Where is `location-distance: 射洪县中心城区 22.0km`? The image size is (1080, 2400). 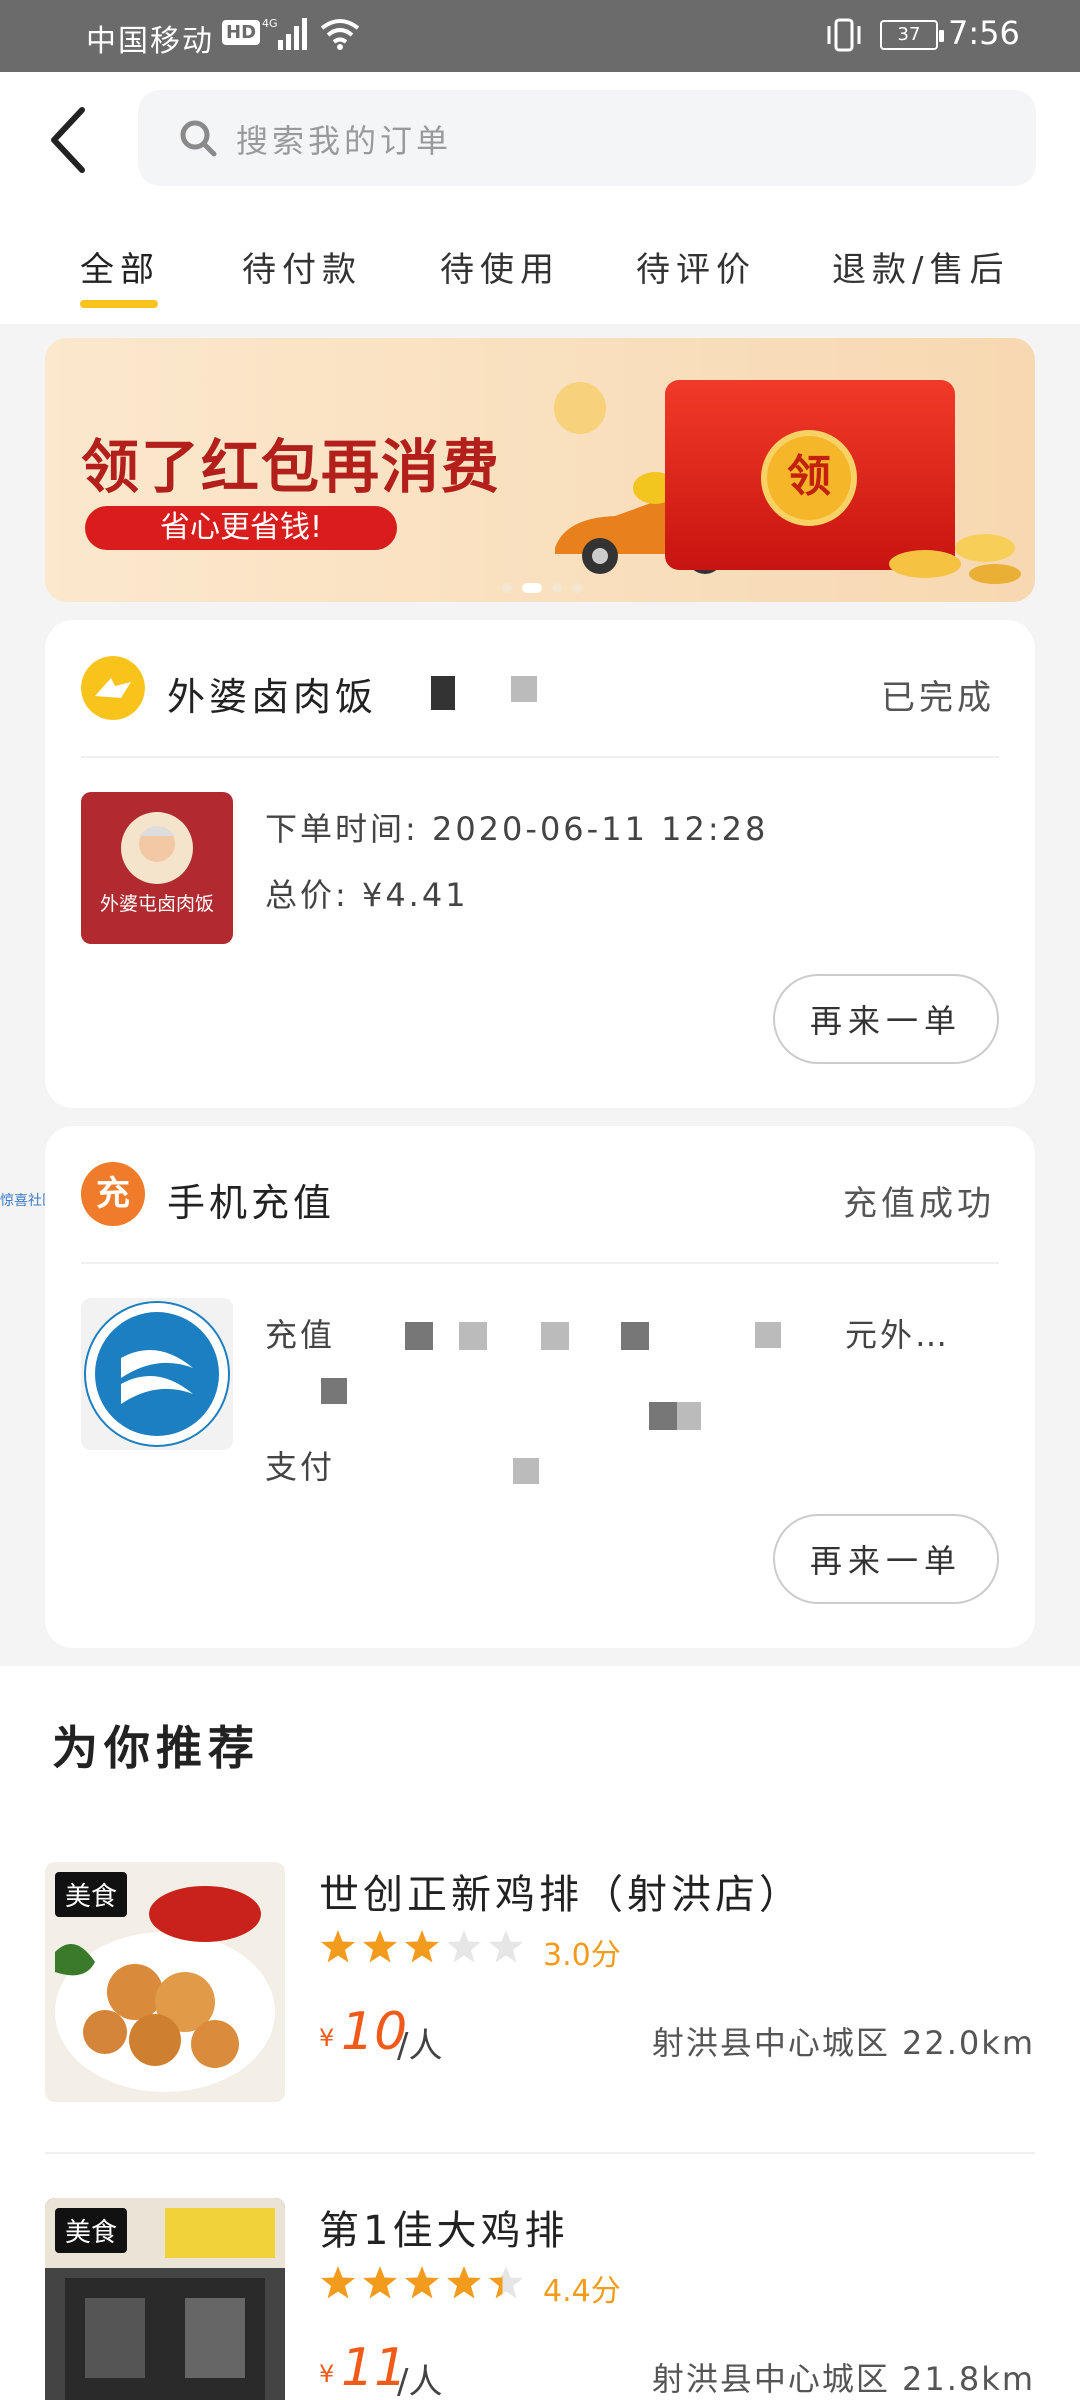 location-distance: 射洪县中心城区 22.0km is located at coordinates (843, 2043).